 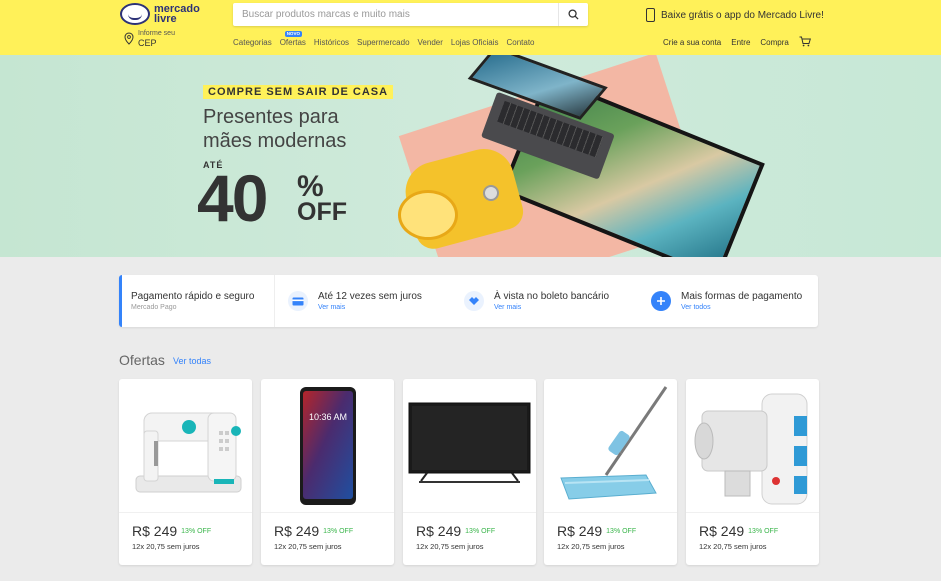 I want to click on app-download-promo: Baixe grátis o app do Mercado Livre!, so click(x=735, y=15).